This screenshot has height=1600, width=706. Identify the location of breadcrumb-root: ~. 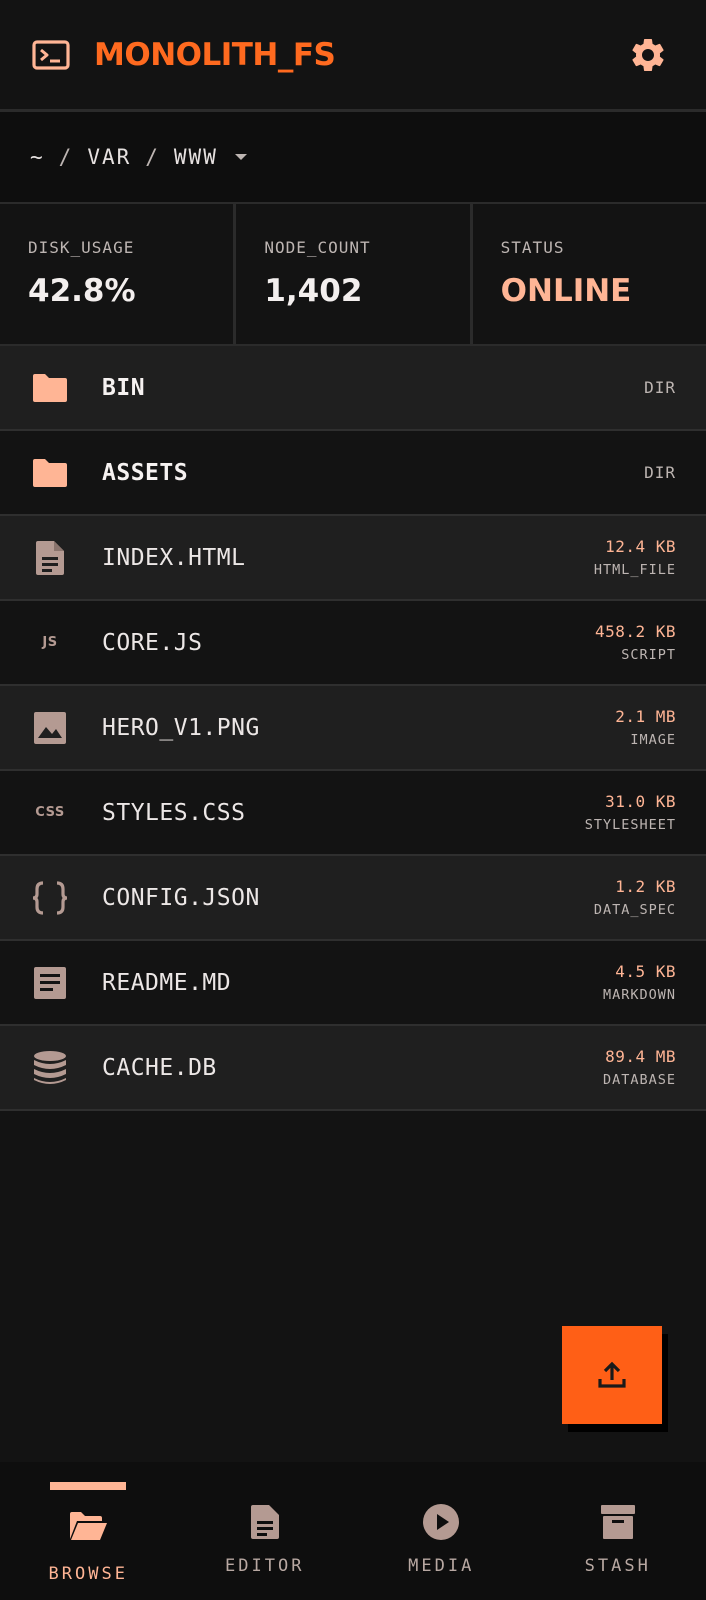
(37, 157).